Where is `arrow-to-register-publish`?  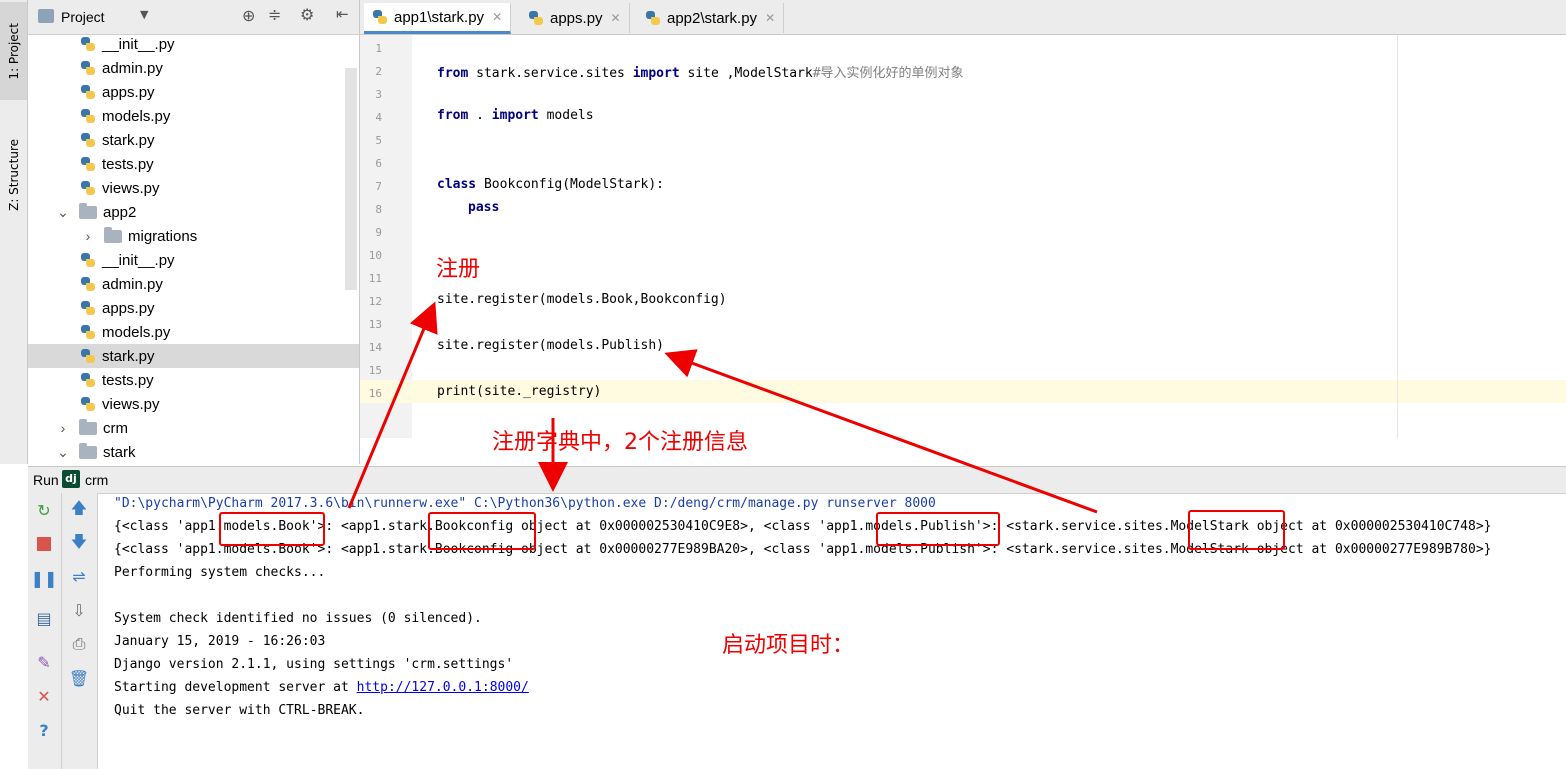 arrow-to-register-publish is located at coordinates (881, 431).